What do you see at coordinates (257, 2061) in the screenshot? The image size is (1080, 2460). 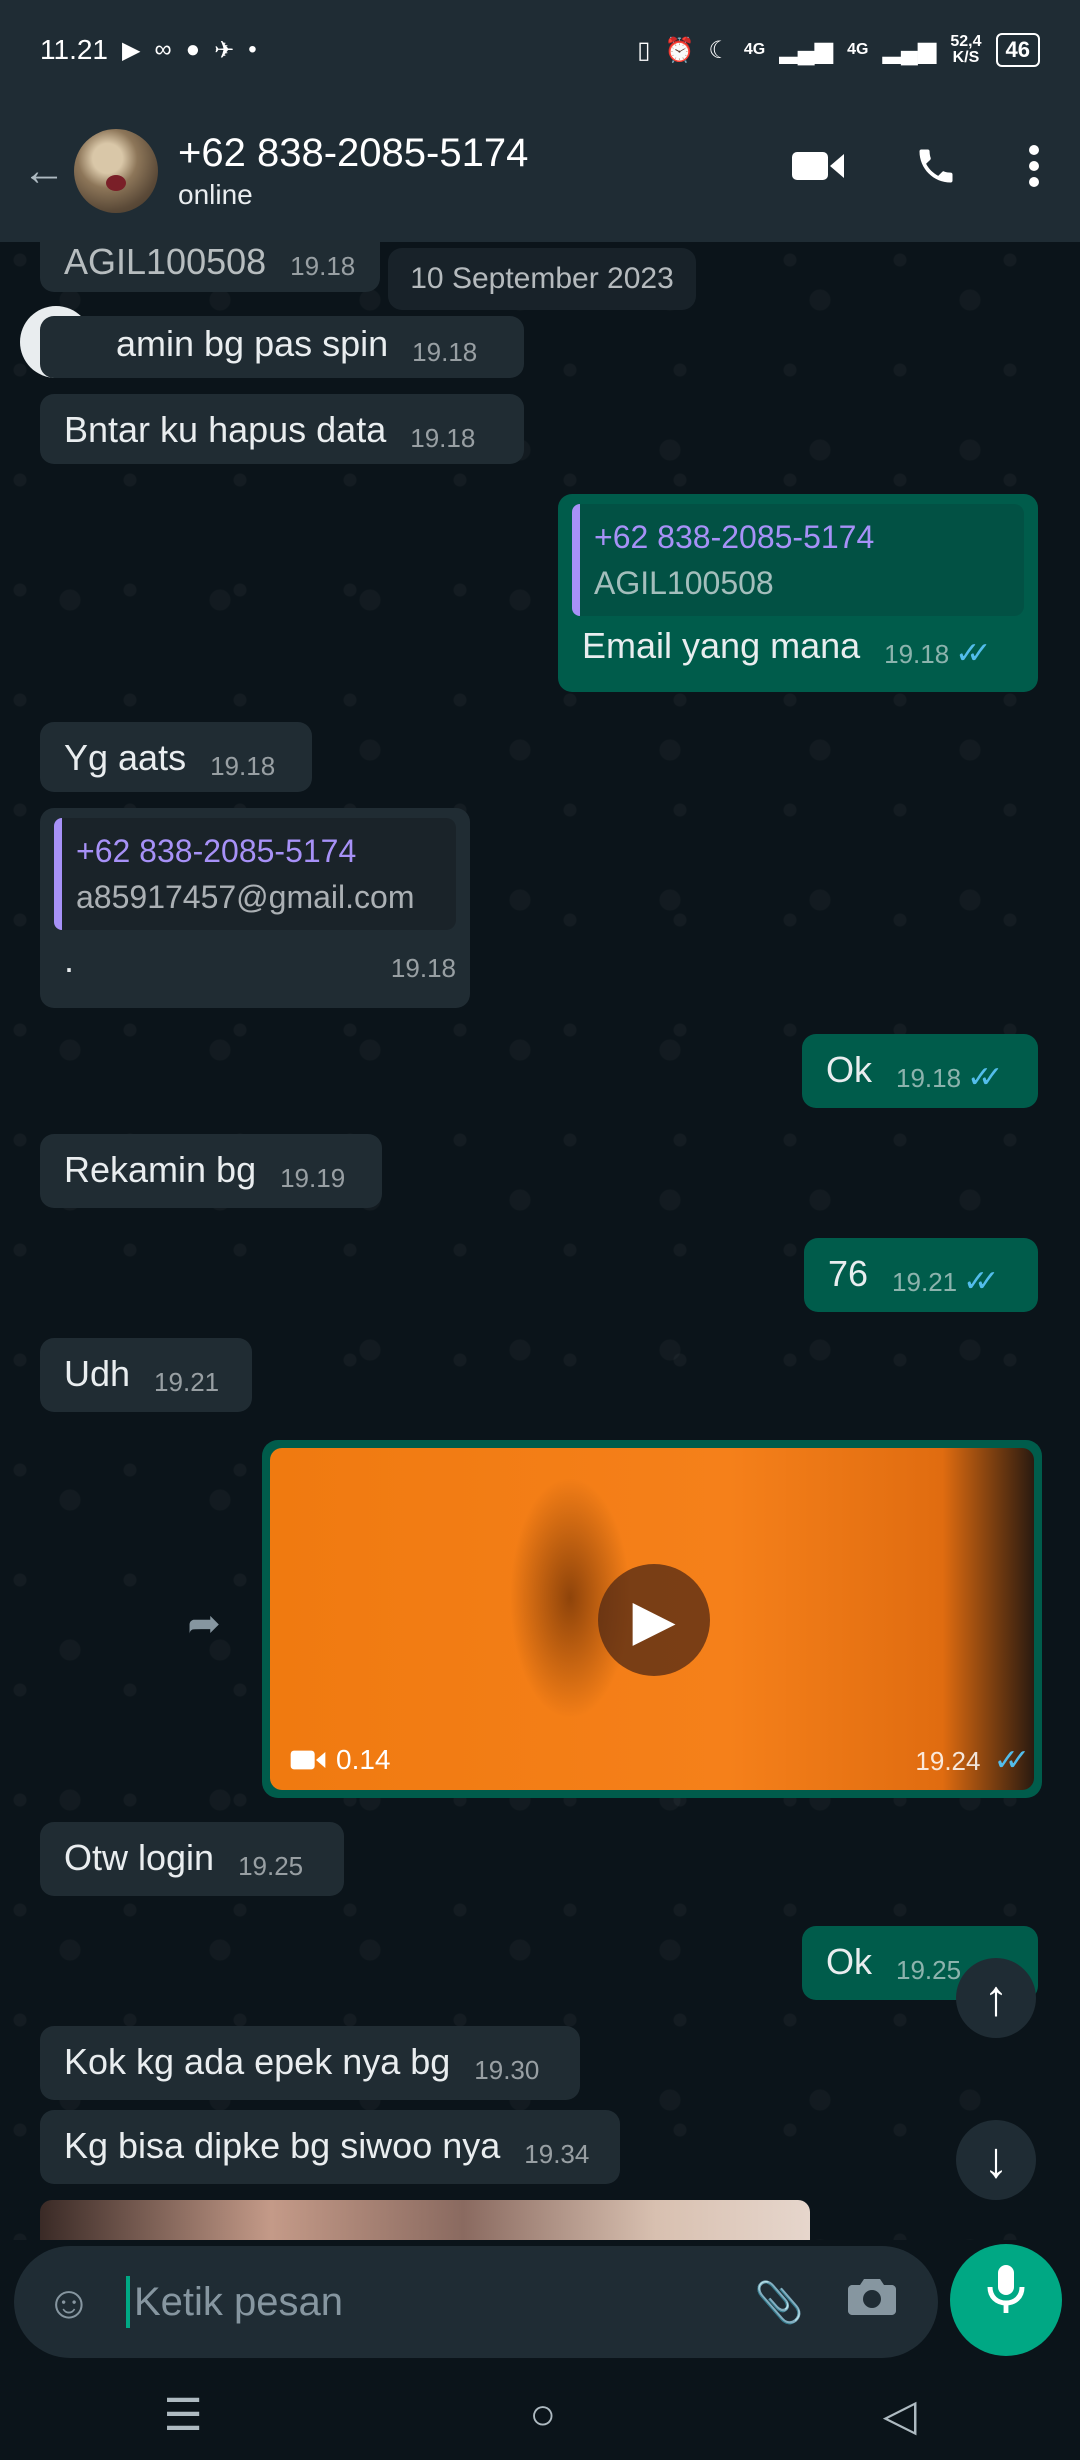 I see `message-text: Kok kg ada epek nya bg` at bounding box center [257, 2061].